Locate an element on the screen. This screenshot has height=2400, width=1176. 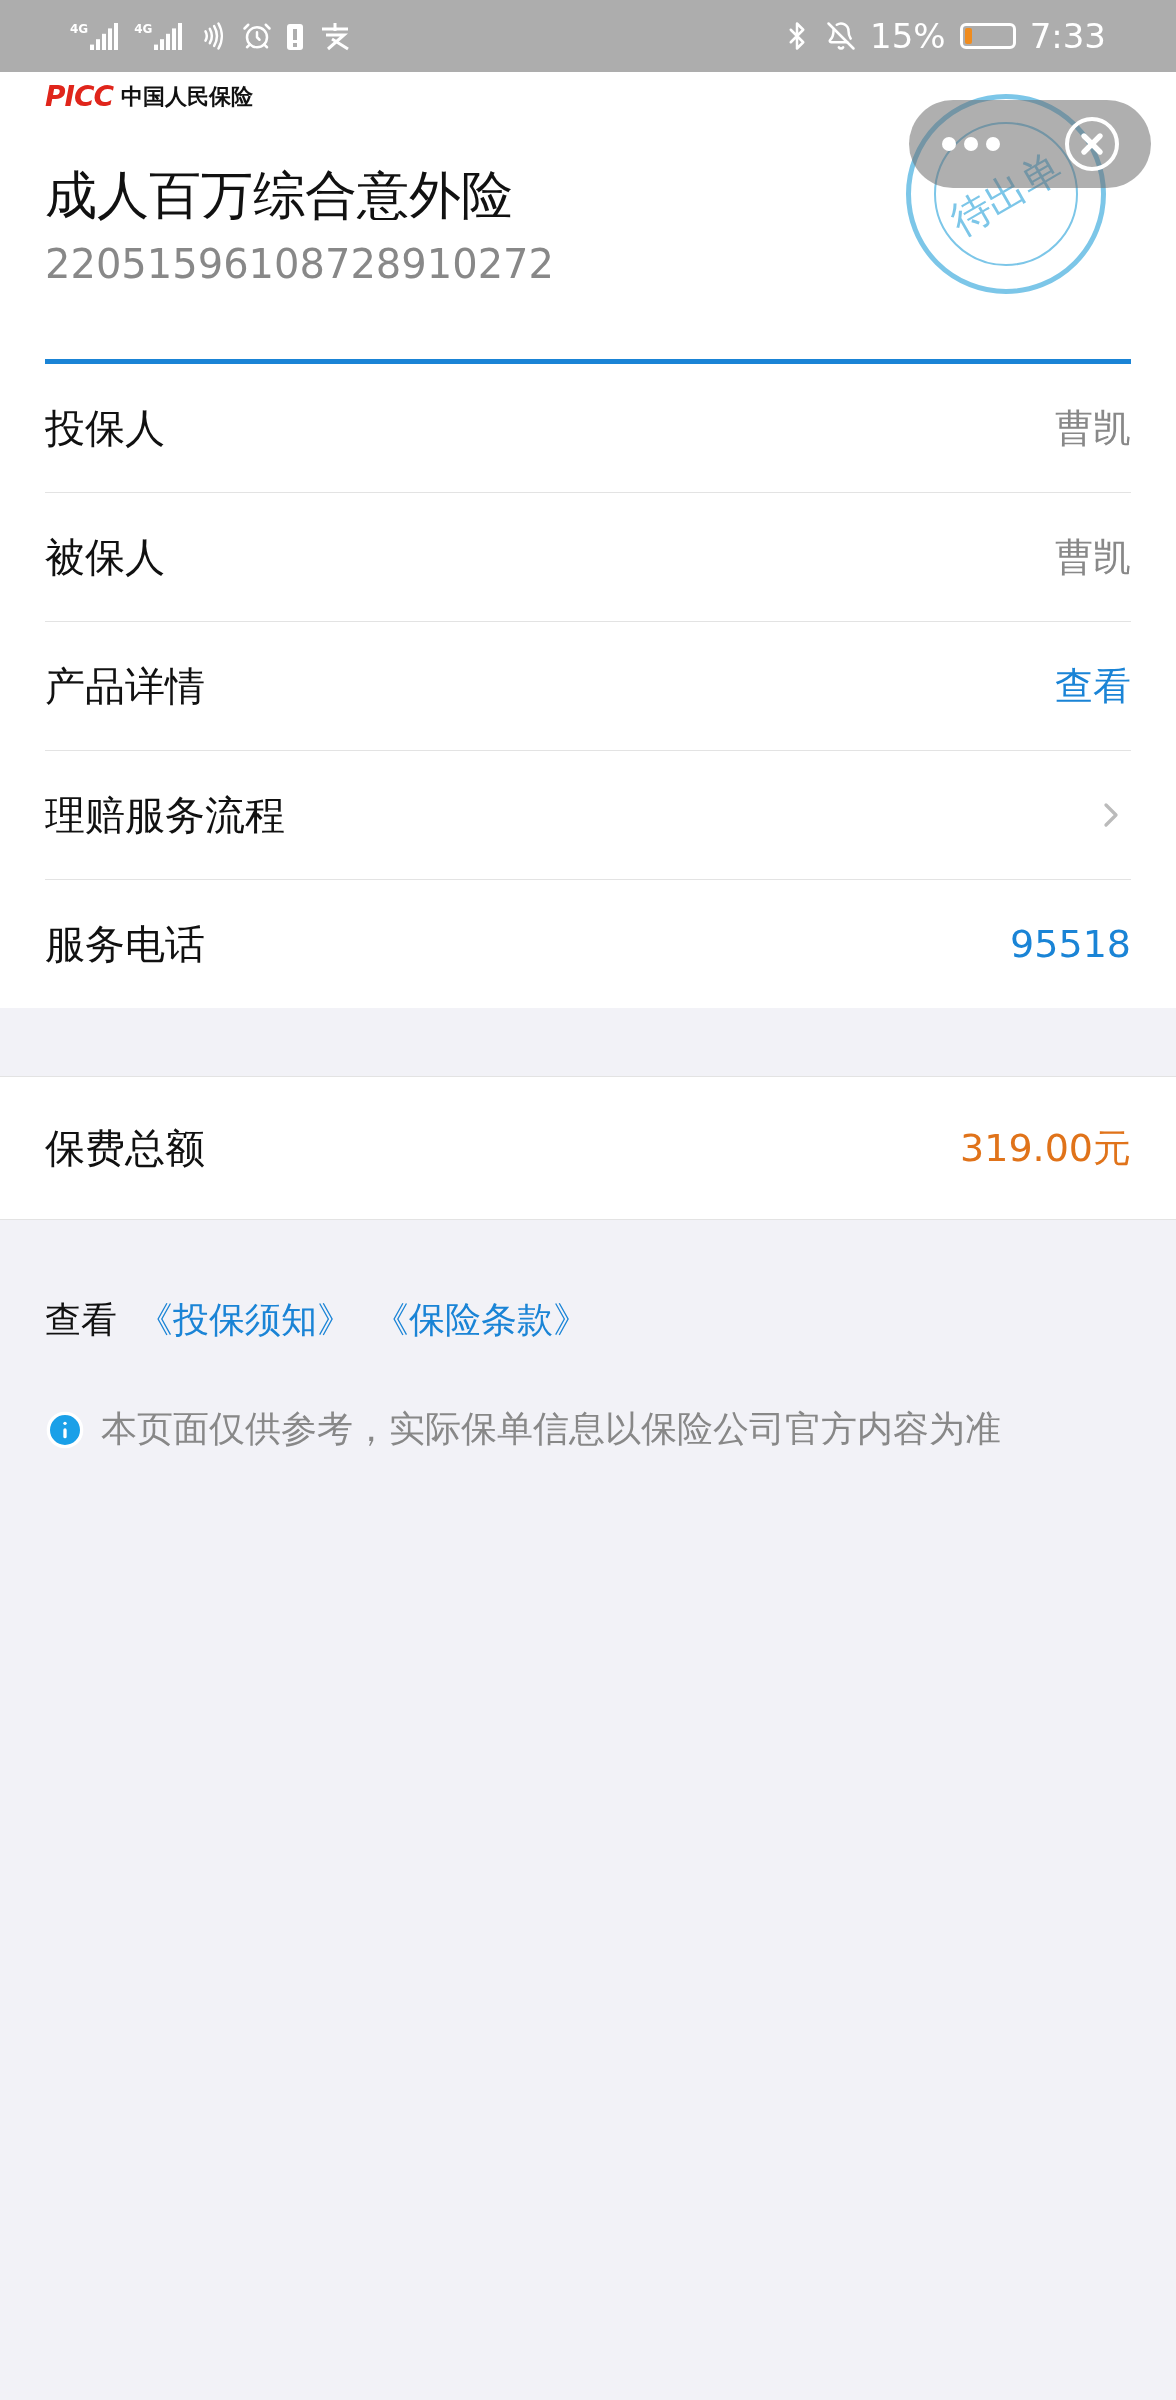
premium-label: 保费总额 is located at coordinates (125, 1148).